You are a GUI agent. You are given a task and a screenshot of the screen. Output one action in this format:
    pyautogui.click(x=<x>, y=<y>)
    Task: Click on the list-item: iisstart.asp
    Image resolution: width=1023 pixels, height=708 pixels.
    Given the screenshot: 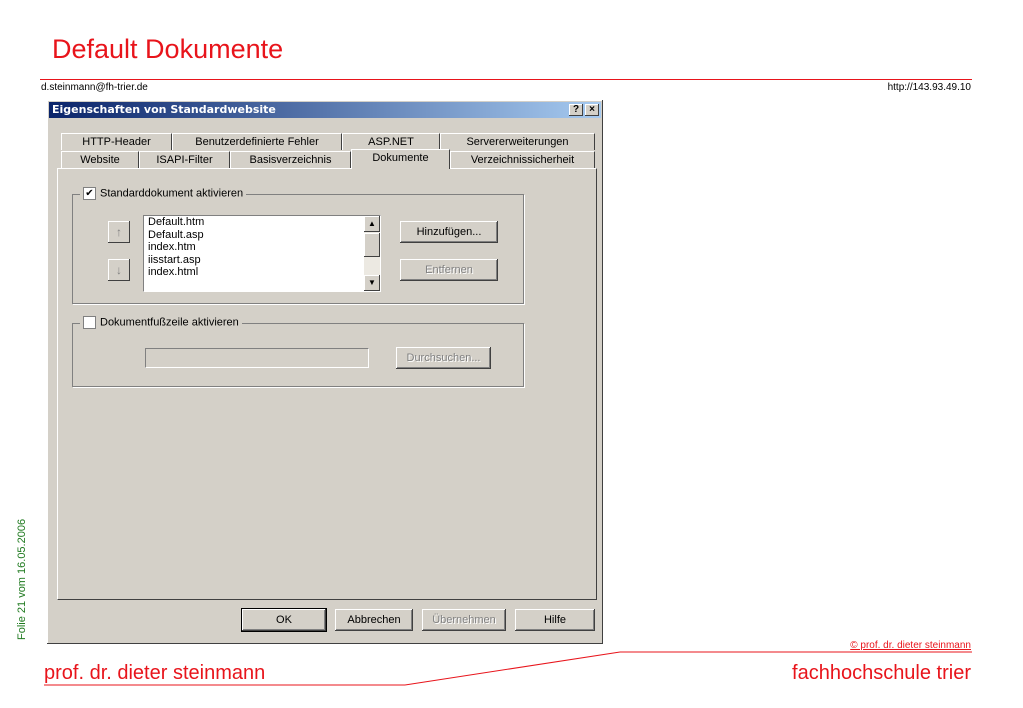 What is the action you would take?
    pyautogui.click(x=262, y=260)
    